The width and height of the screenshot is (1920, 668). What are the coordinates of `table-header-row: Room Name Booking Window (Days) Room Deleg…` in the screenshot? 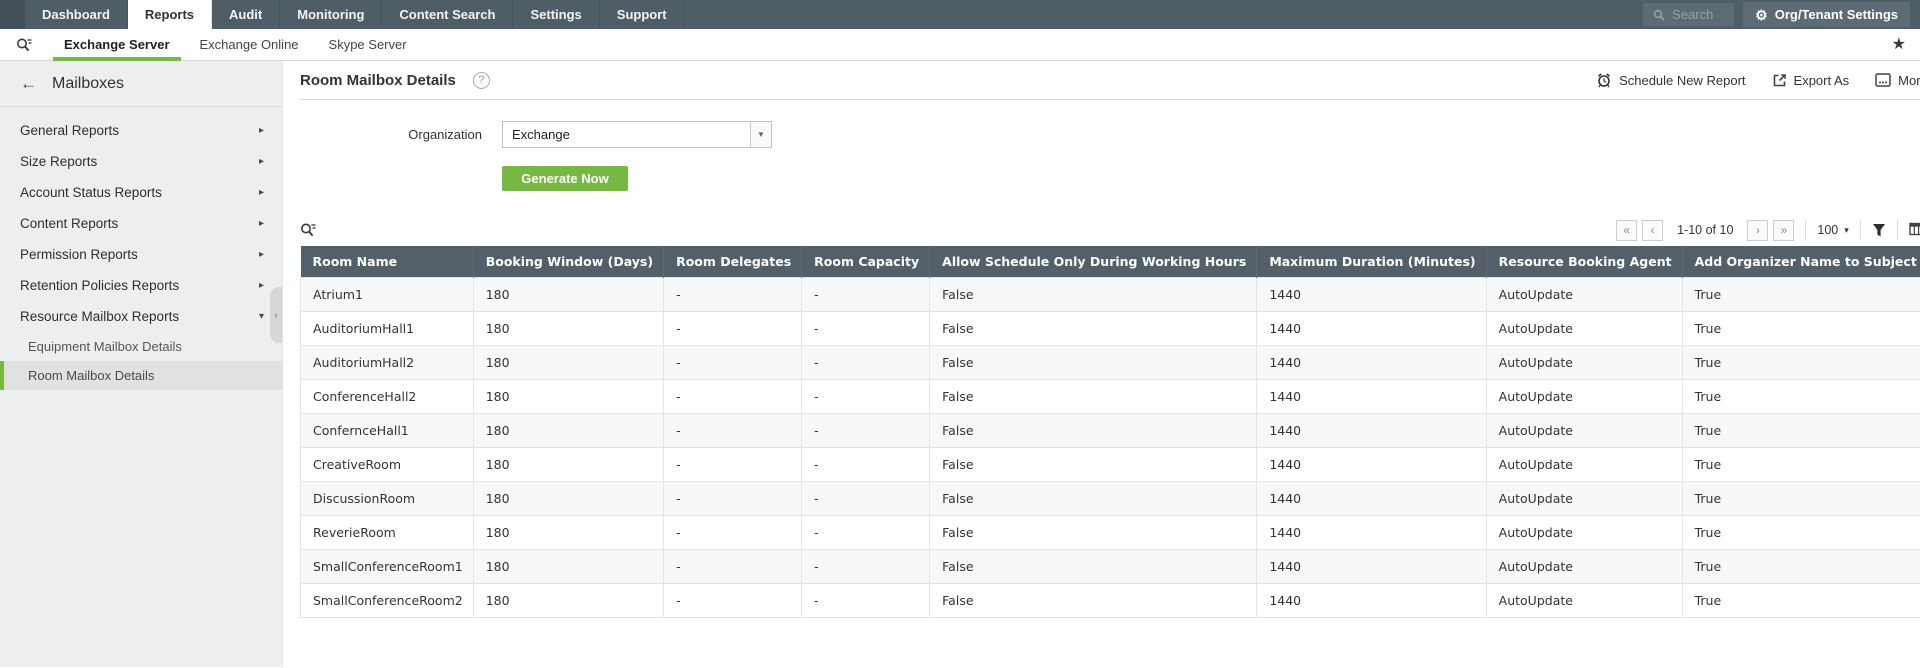 It's located at (1110, 262).